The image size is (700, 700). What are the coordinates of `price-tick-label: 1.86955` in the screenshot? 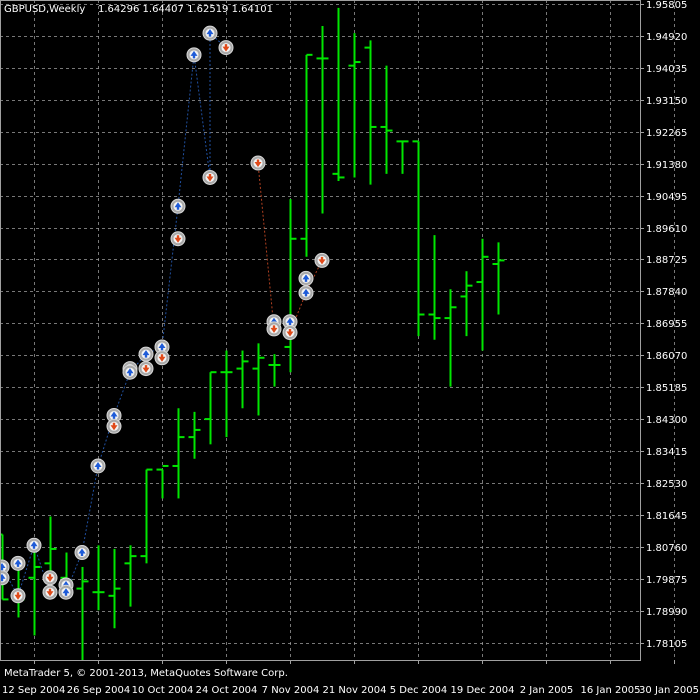 It's located at (666, 324).